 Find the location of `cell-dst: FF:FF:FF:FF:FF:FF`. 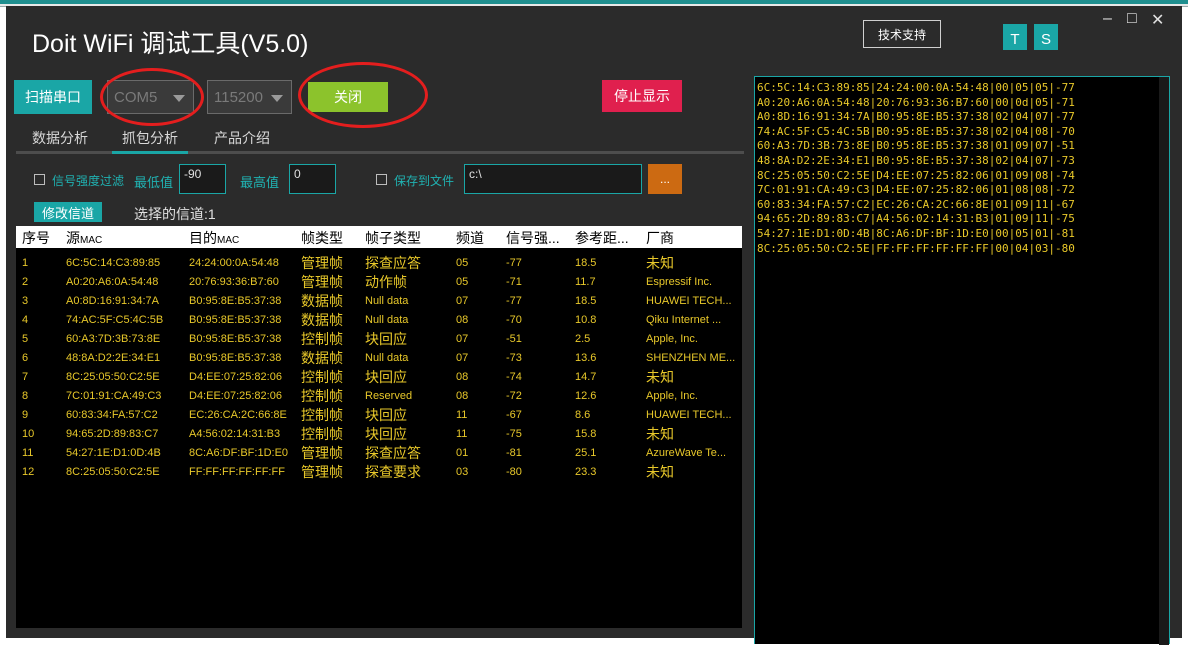

cell-dst: FF:FF:FF:FF:FF:FF is located at coordinates (237, 472).